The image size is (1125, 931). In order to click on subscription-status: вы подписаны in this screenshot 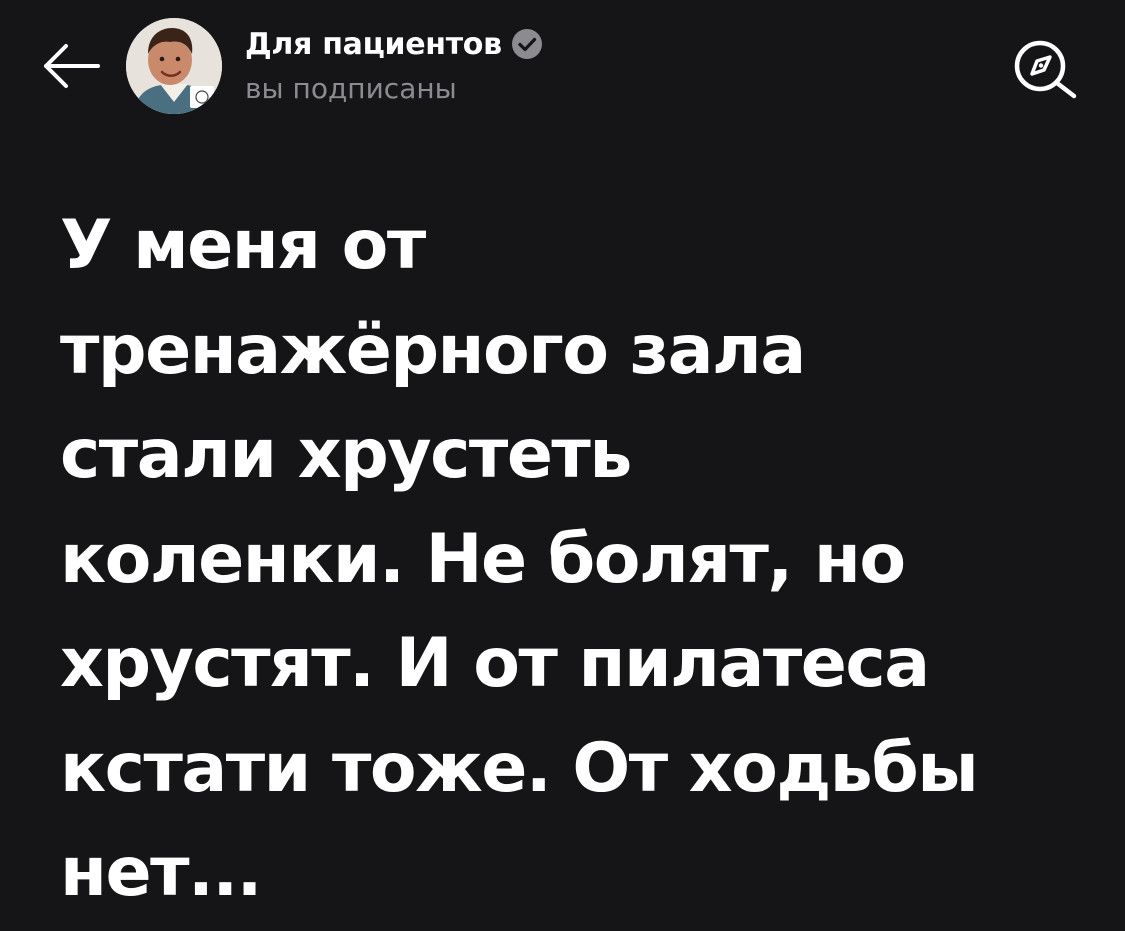, I will do `click(351, 88)`.